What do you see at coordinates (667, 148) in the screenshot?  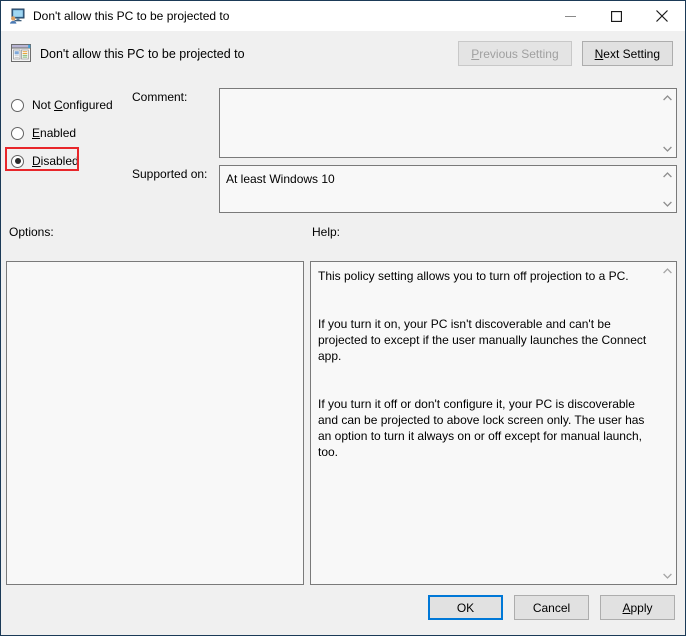 I see `comment-scroll-down-icon` at bounding box center [667, 148].